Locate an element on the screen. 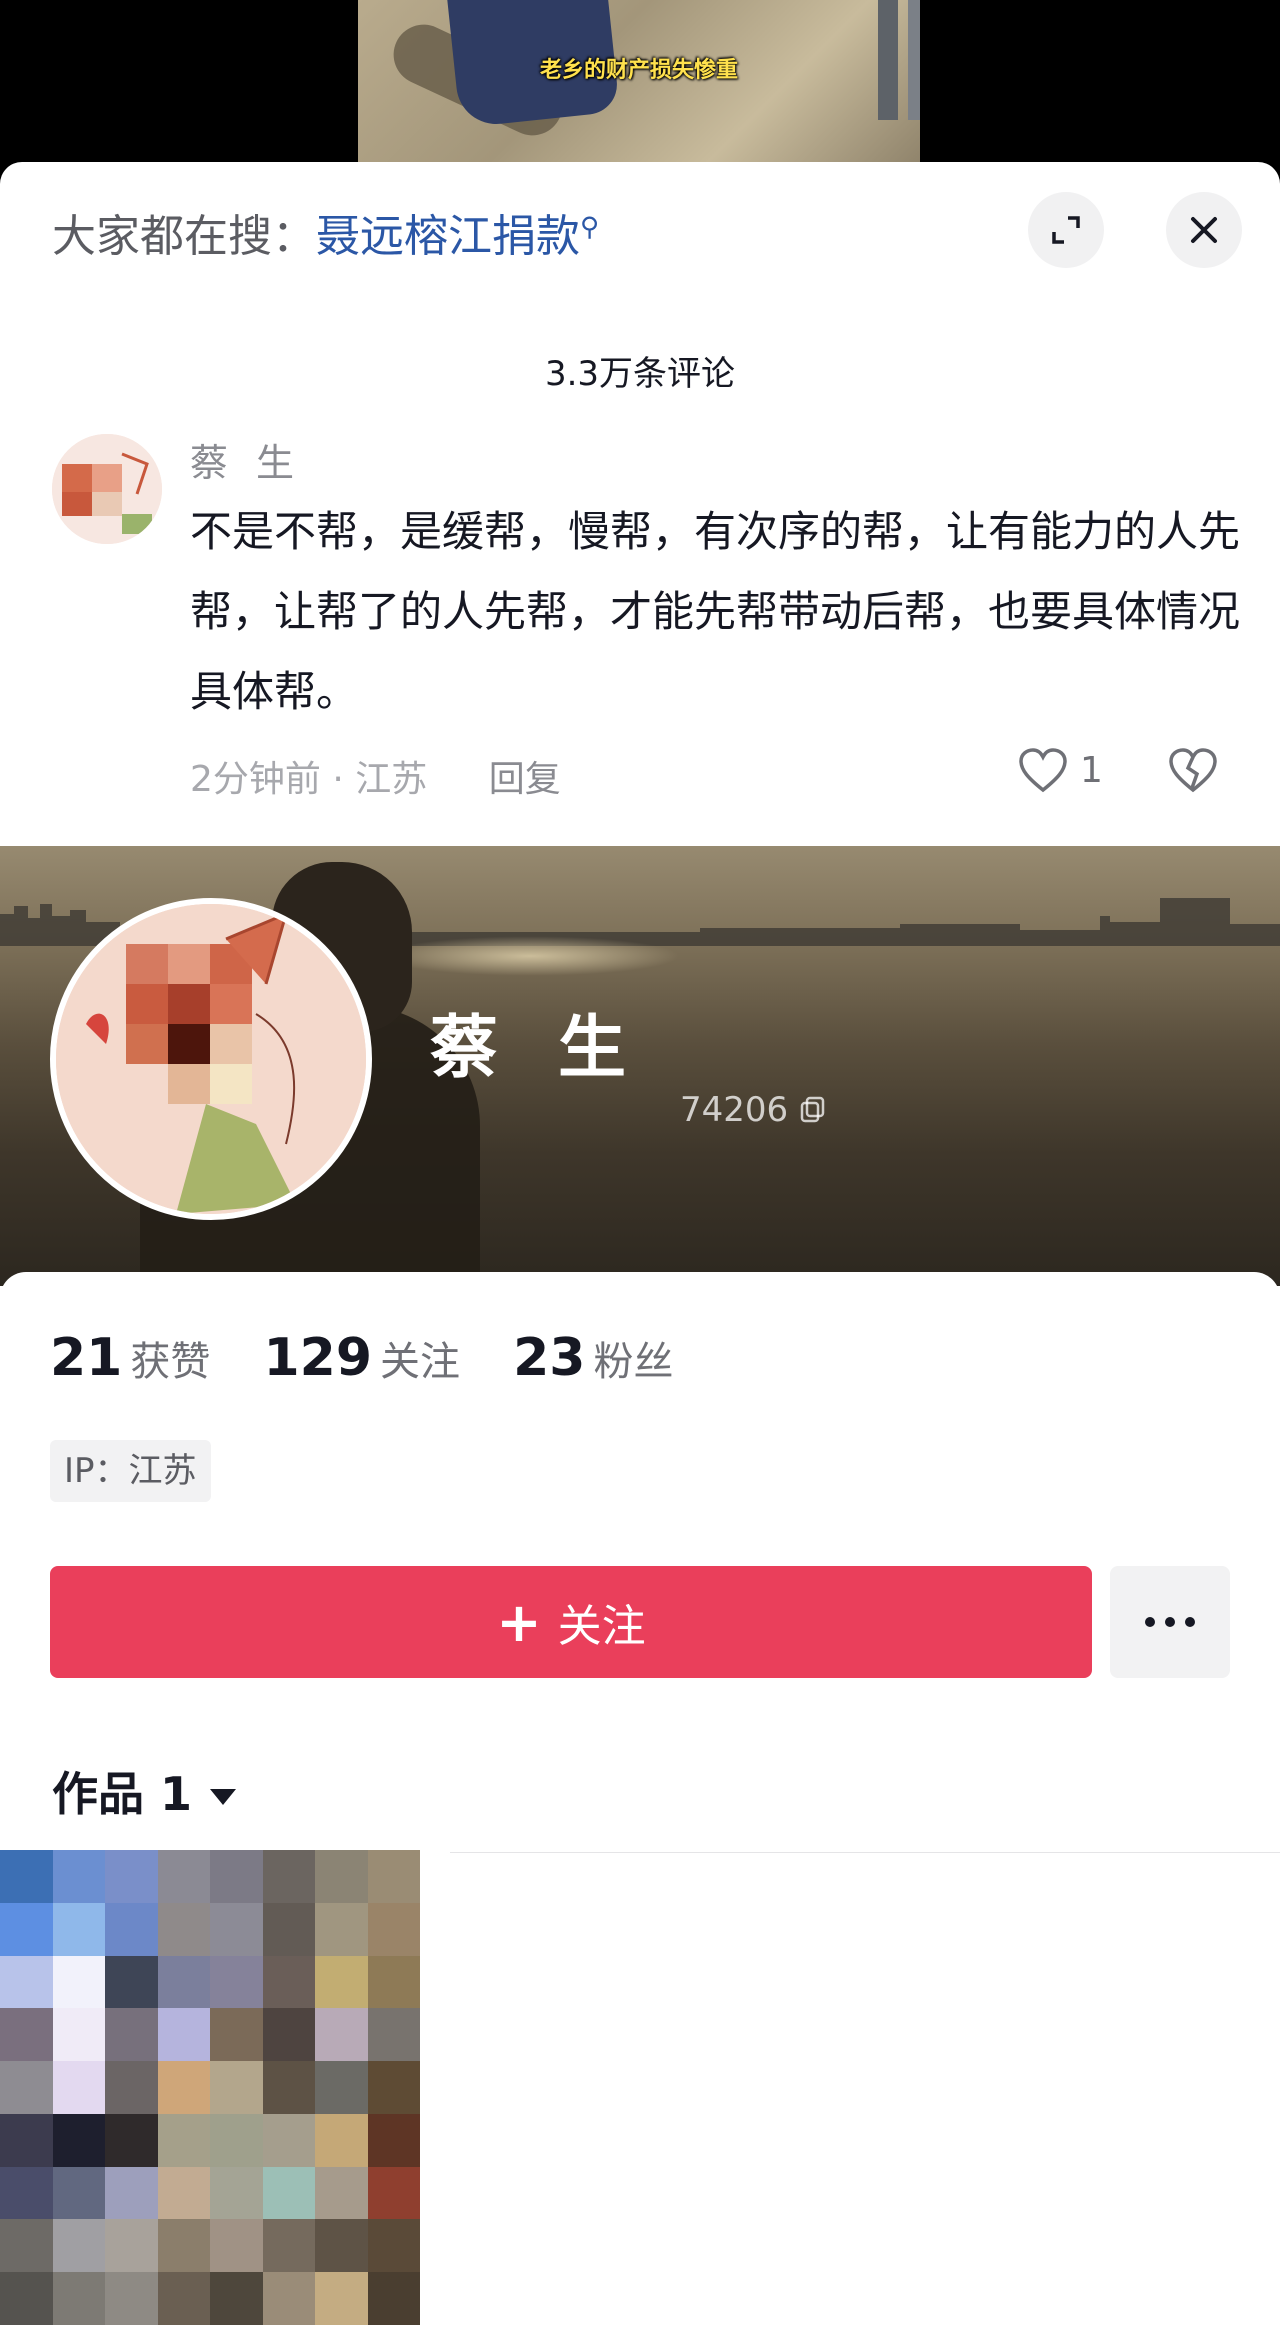 The height and width of the screenshot is (2325, 1280). stat-number: 129 is located at coordinates (318, 1358).